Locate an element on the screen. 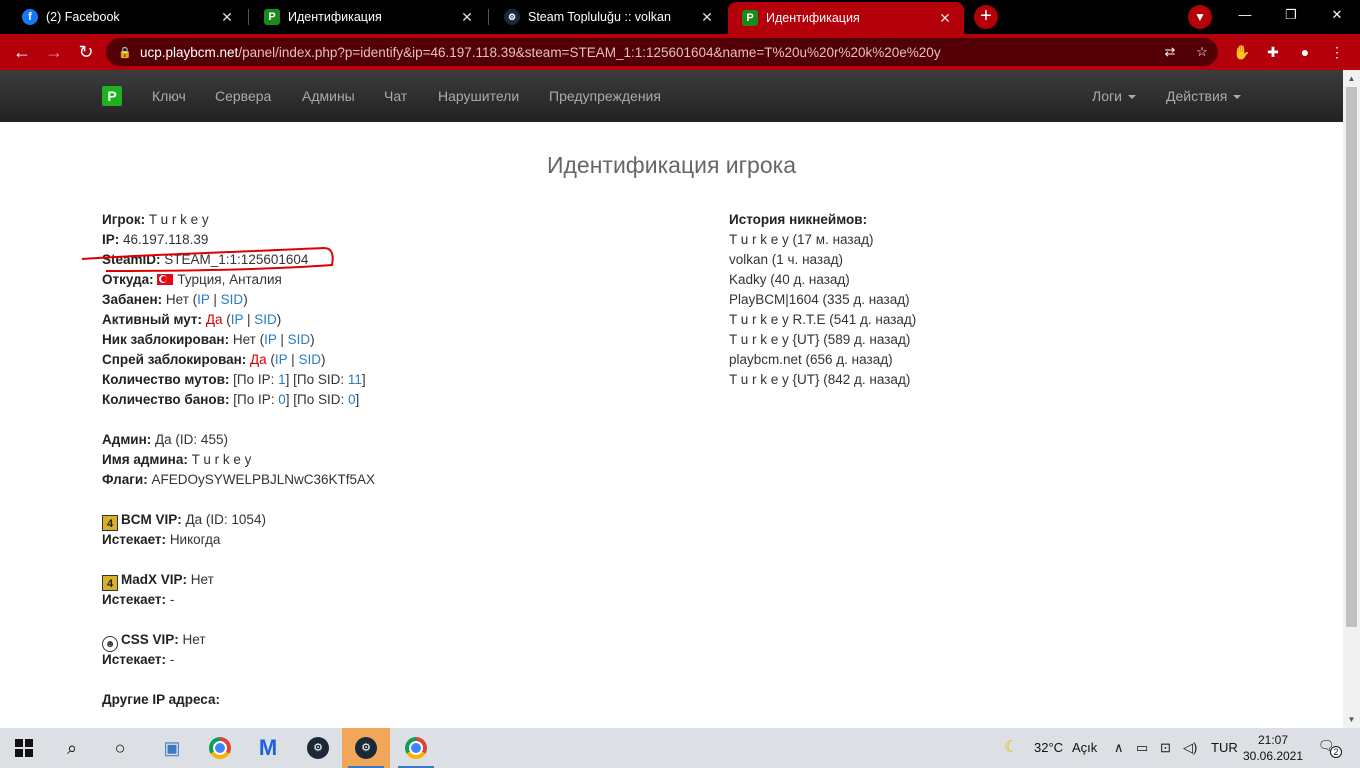 Image resolution: width=1360 pixels, height=768 pixels. reload-button: ↻ is located at coordinates (86, 52).